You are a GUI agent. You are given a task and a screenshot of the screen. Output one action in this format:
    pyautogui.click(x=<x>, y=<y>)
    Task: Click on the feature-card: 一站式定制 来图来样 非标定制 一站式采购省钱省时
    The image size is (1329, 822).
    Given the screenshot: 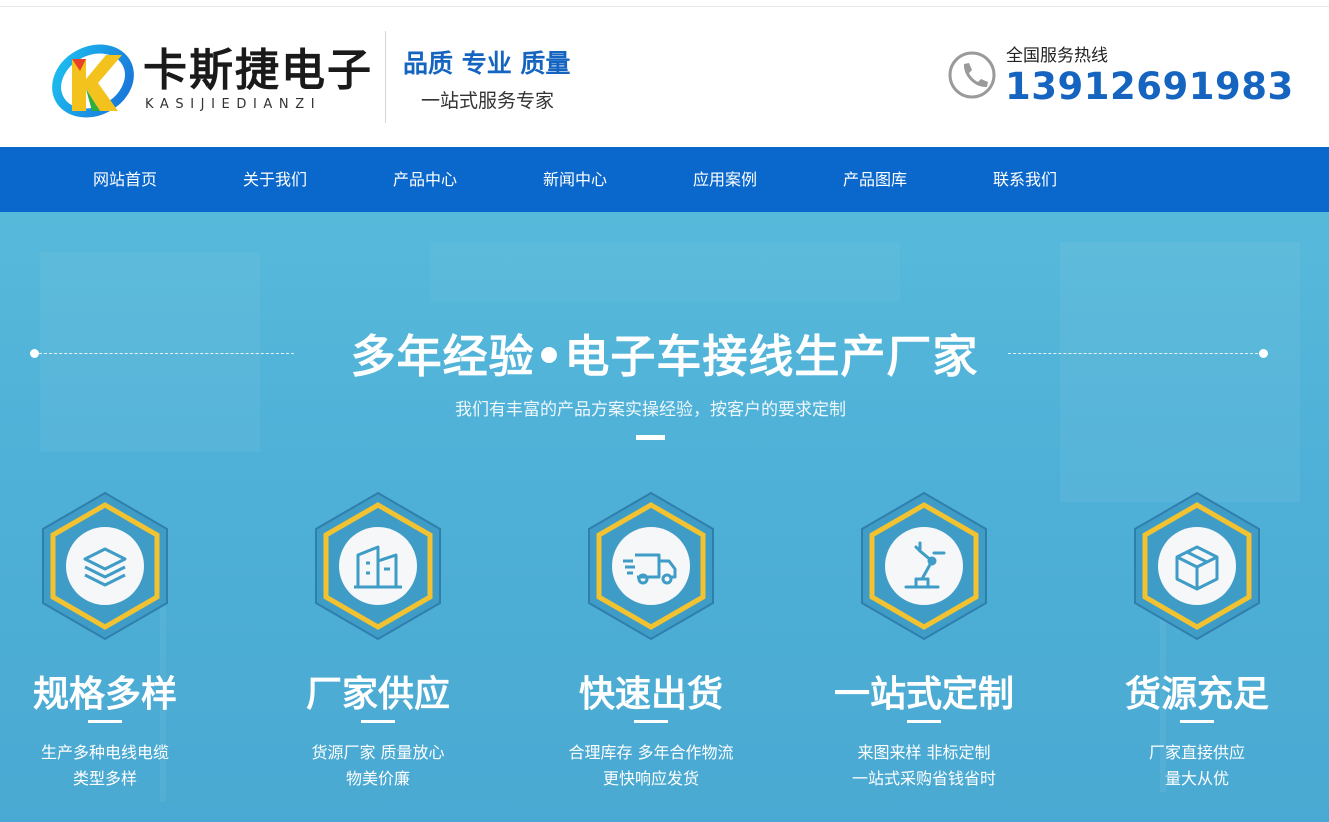 What is the action you would take?
    pyautogui.click(x=924, y=647)
    